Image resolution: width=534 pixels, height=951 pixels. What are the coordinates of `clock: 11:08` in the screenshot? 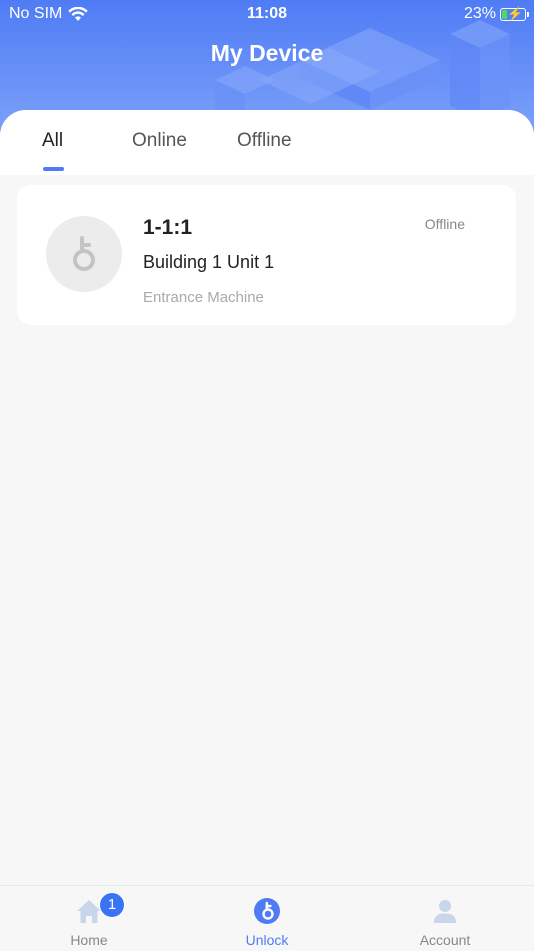 It's located at (267, 13).